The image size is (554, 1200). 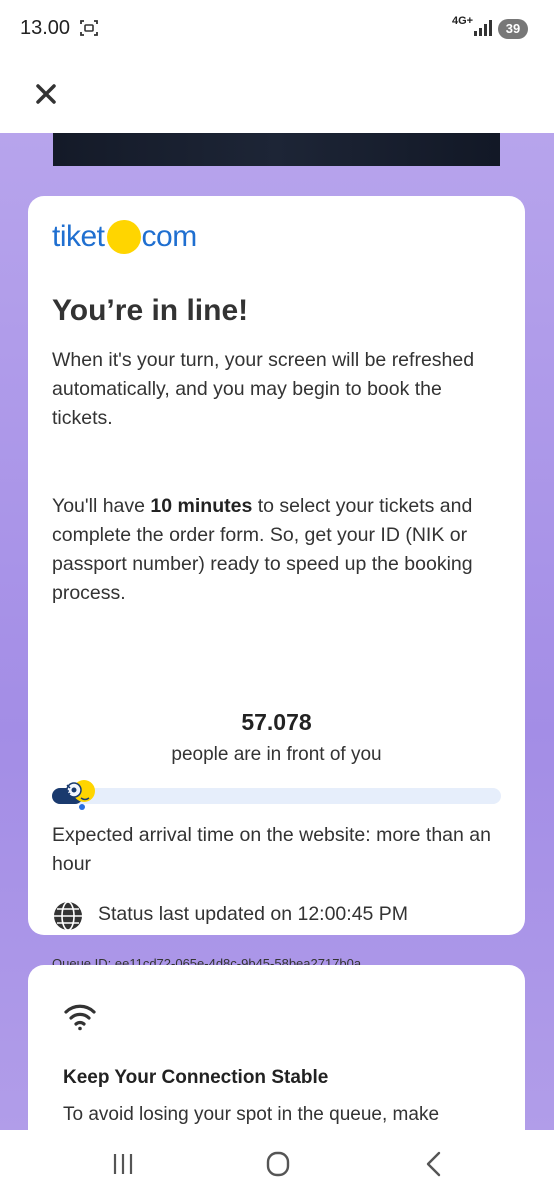 What do you see at coordinates (78, 236) in the screenshot?
I see `logo-word-left: tiket` at bounding box center [78, 236].